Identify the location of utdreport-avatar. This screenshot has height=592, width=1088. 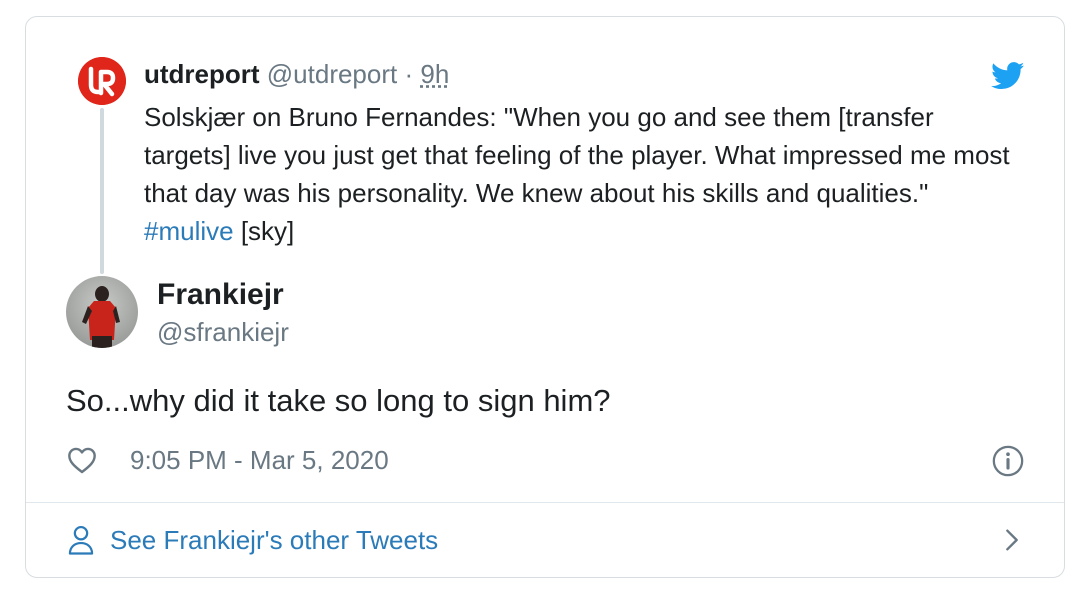
(102, 81).